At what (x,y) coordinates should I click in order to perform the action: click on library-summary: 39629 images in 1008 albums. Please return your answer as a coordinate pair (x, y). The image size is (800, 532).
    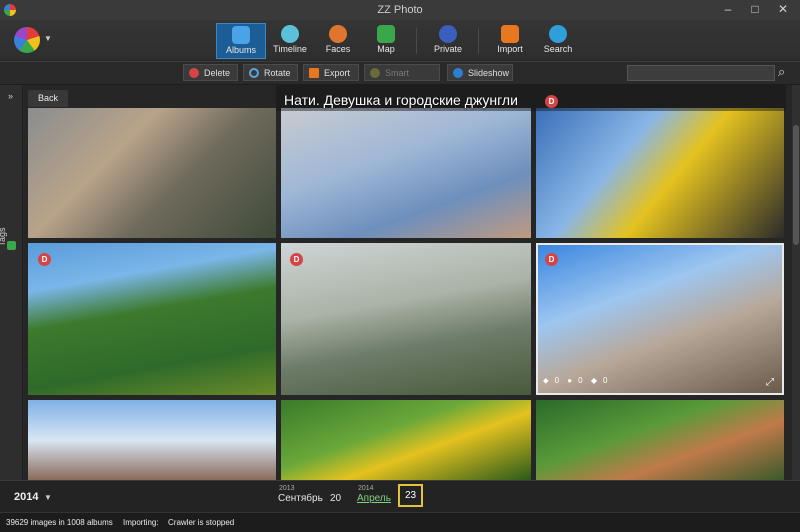
    Looking at the image, I should click on (59, 522).